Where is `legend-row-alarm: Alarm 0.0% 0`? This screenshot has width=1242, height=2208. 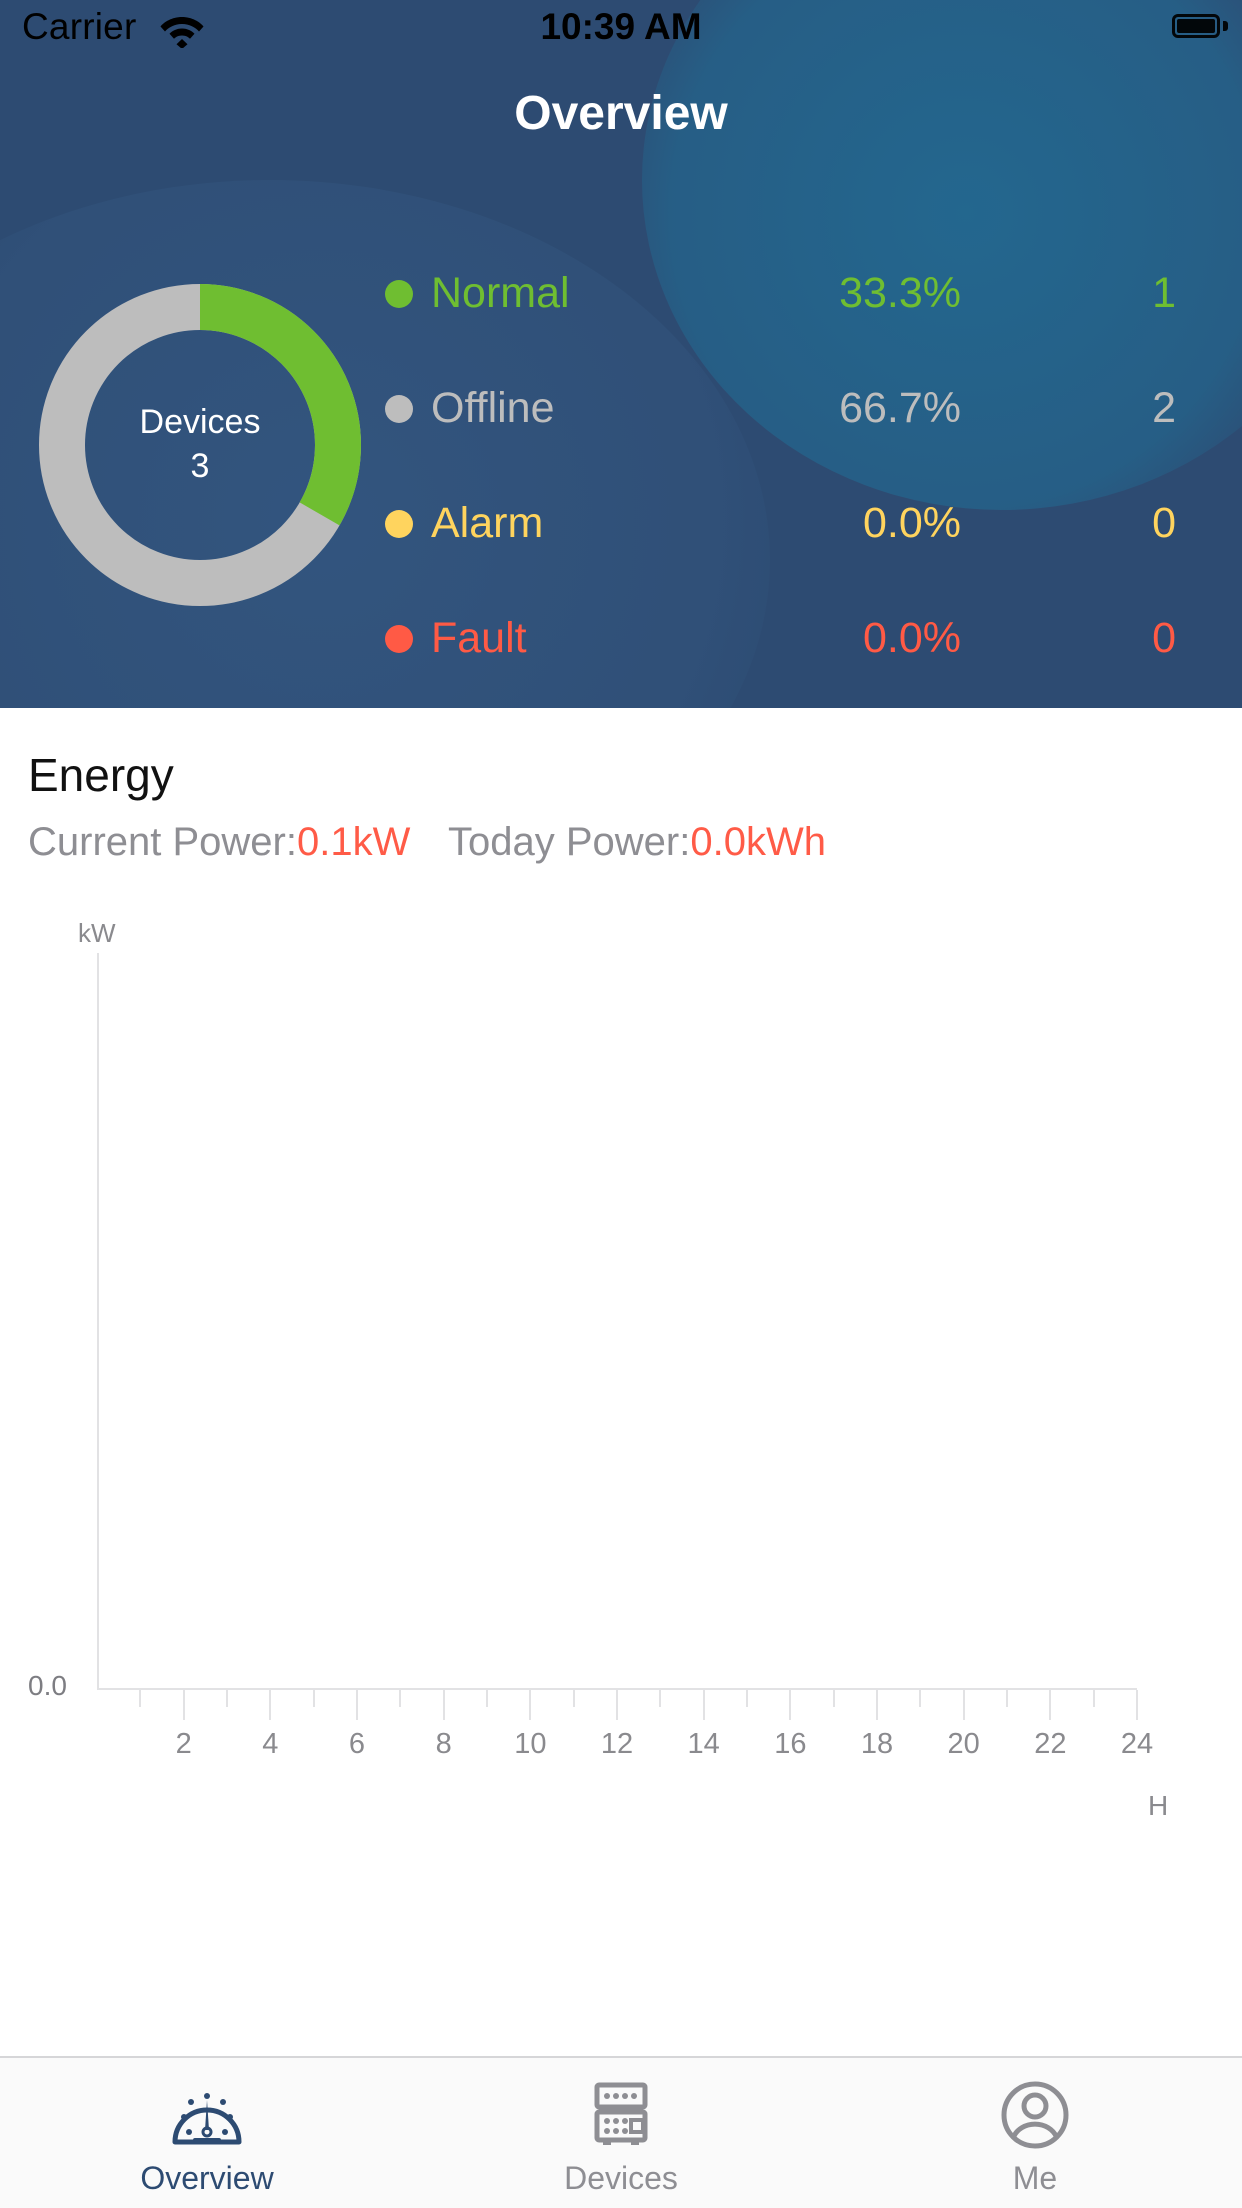 legend-row-alarm: Alarm 0.0% 0 is located at coordinates (785, 523).